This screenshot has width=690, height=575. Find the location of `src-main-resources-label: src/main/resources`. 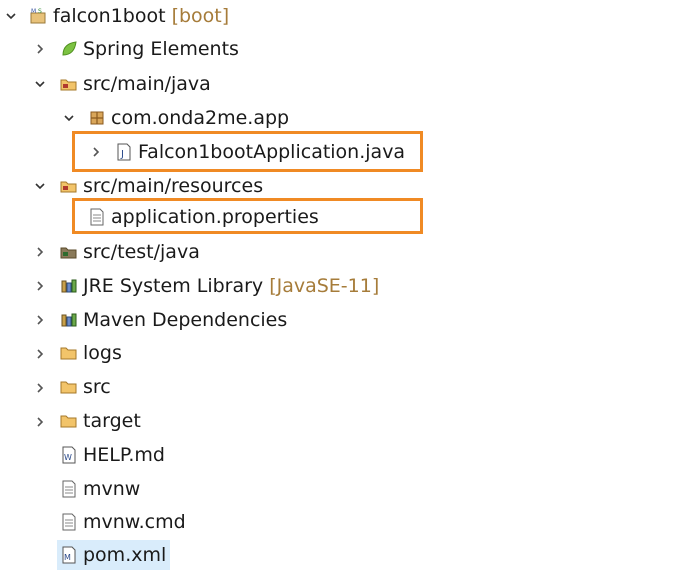

src-main-resources-label: src/main/resources is located at coordinates (173, 186).